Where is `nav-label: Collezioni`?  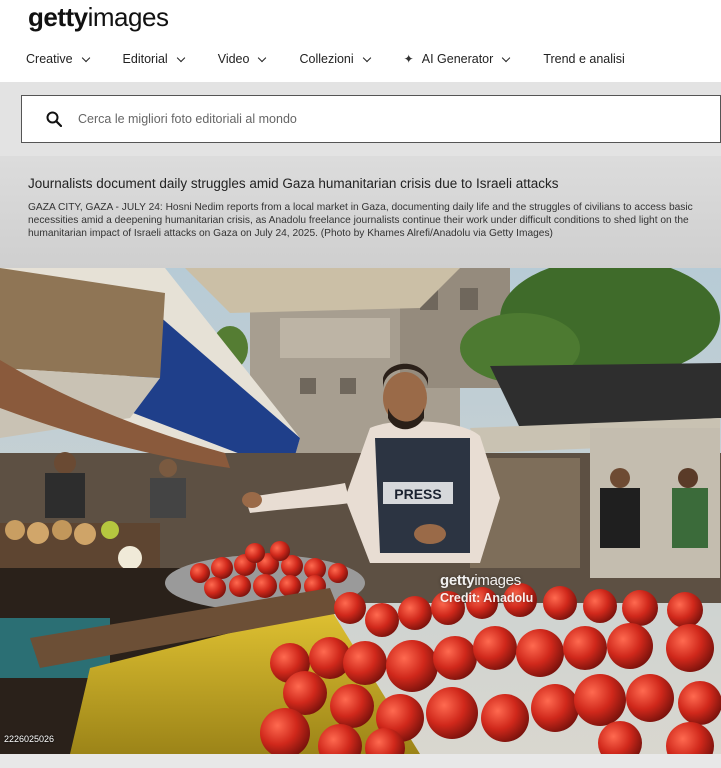 nav-label: Collezioni is located at coordinates (326, 59).